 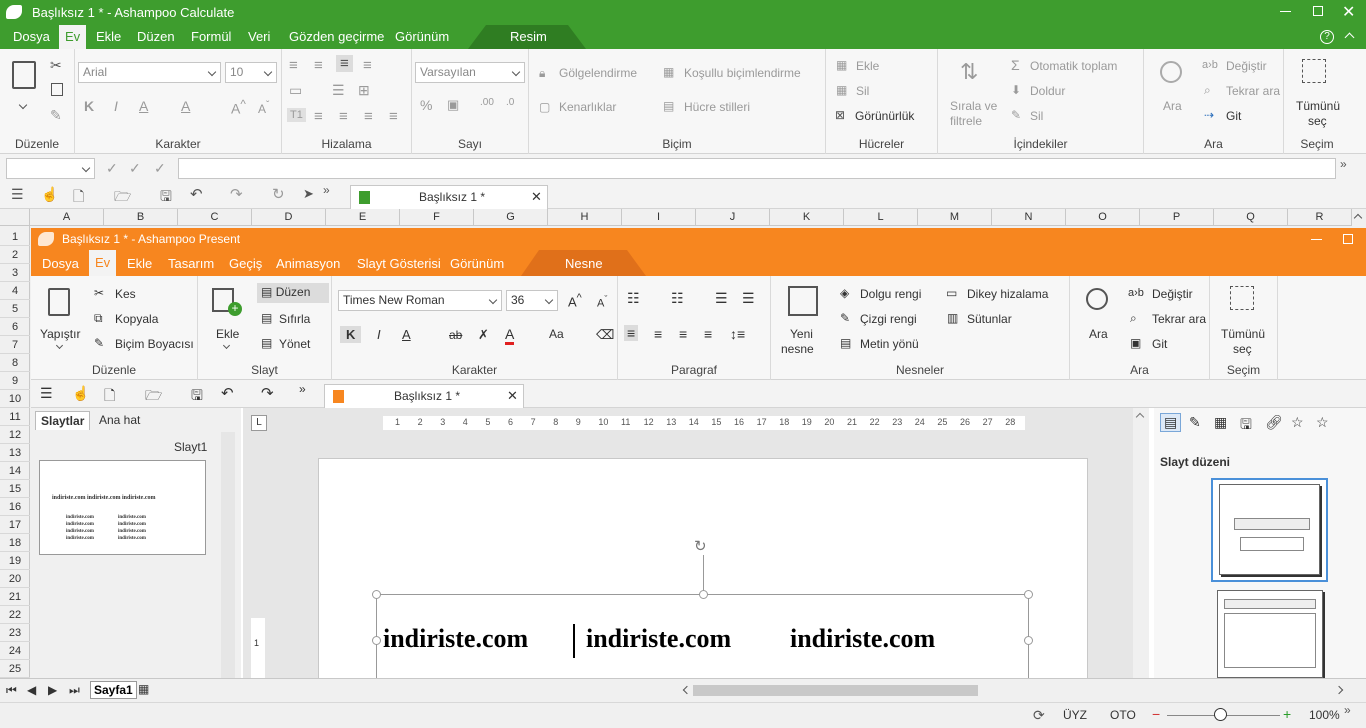 What do you see at coordinates (119, 420) in the screenshot?
I see `tab-ana-hat: Ana hat` at bounding box center [119, 420].